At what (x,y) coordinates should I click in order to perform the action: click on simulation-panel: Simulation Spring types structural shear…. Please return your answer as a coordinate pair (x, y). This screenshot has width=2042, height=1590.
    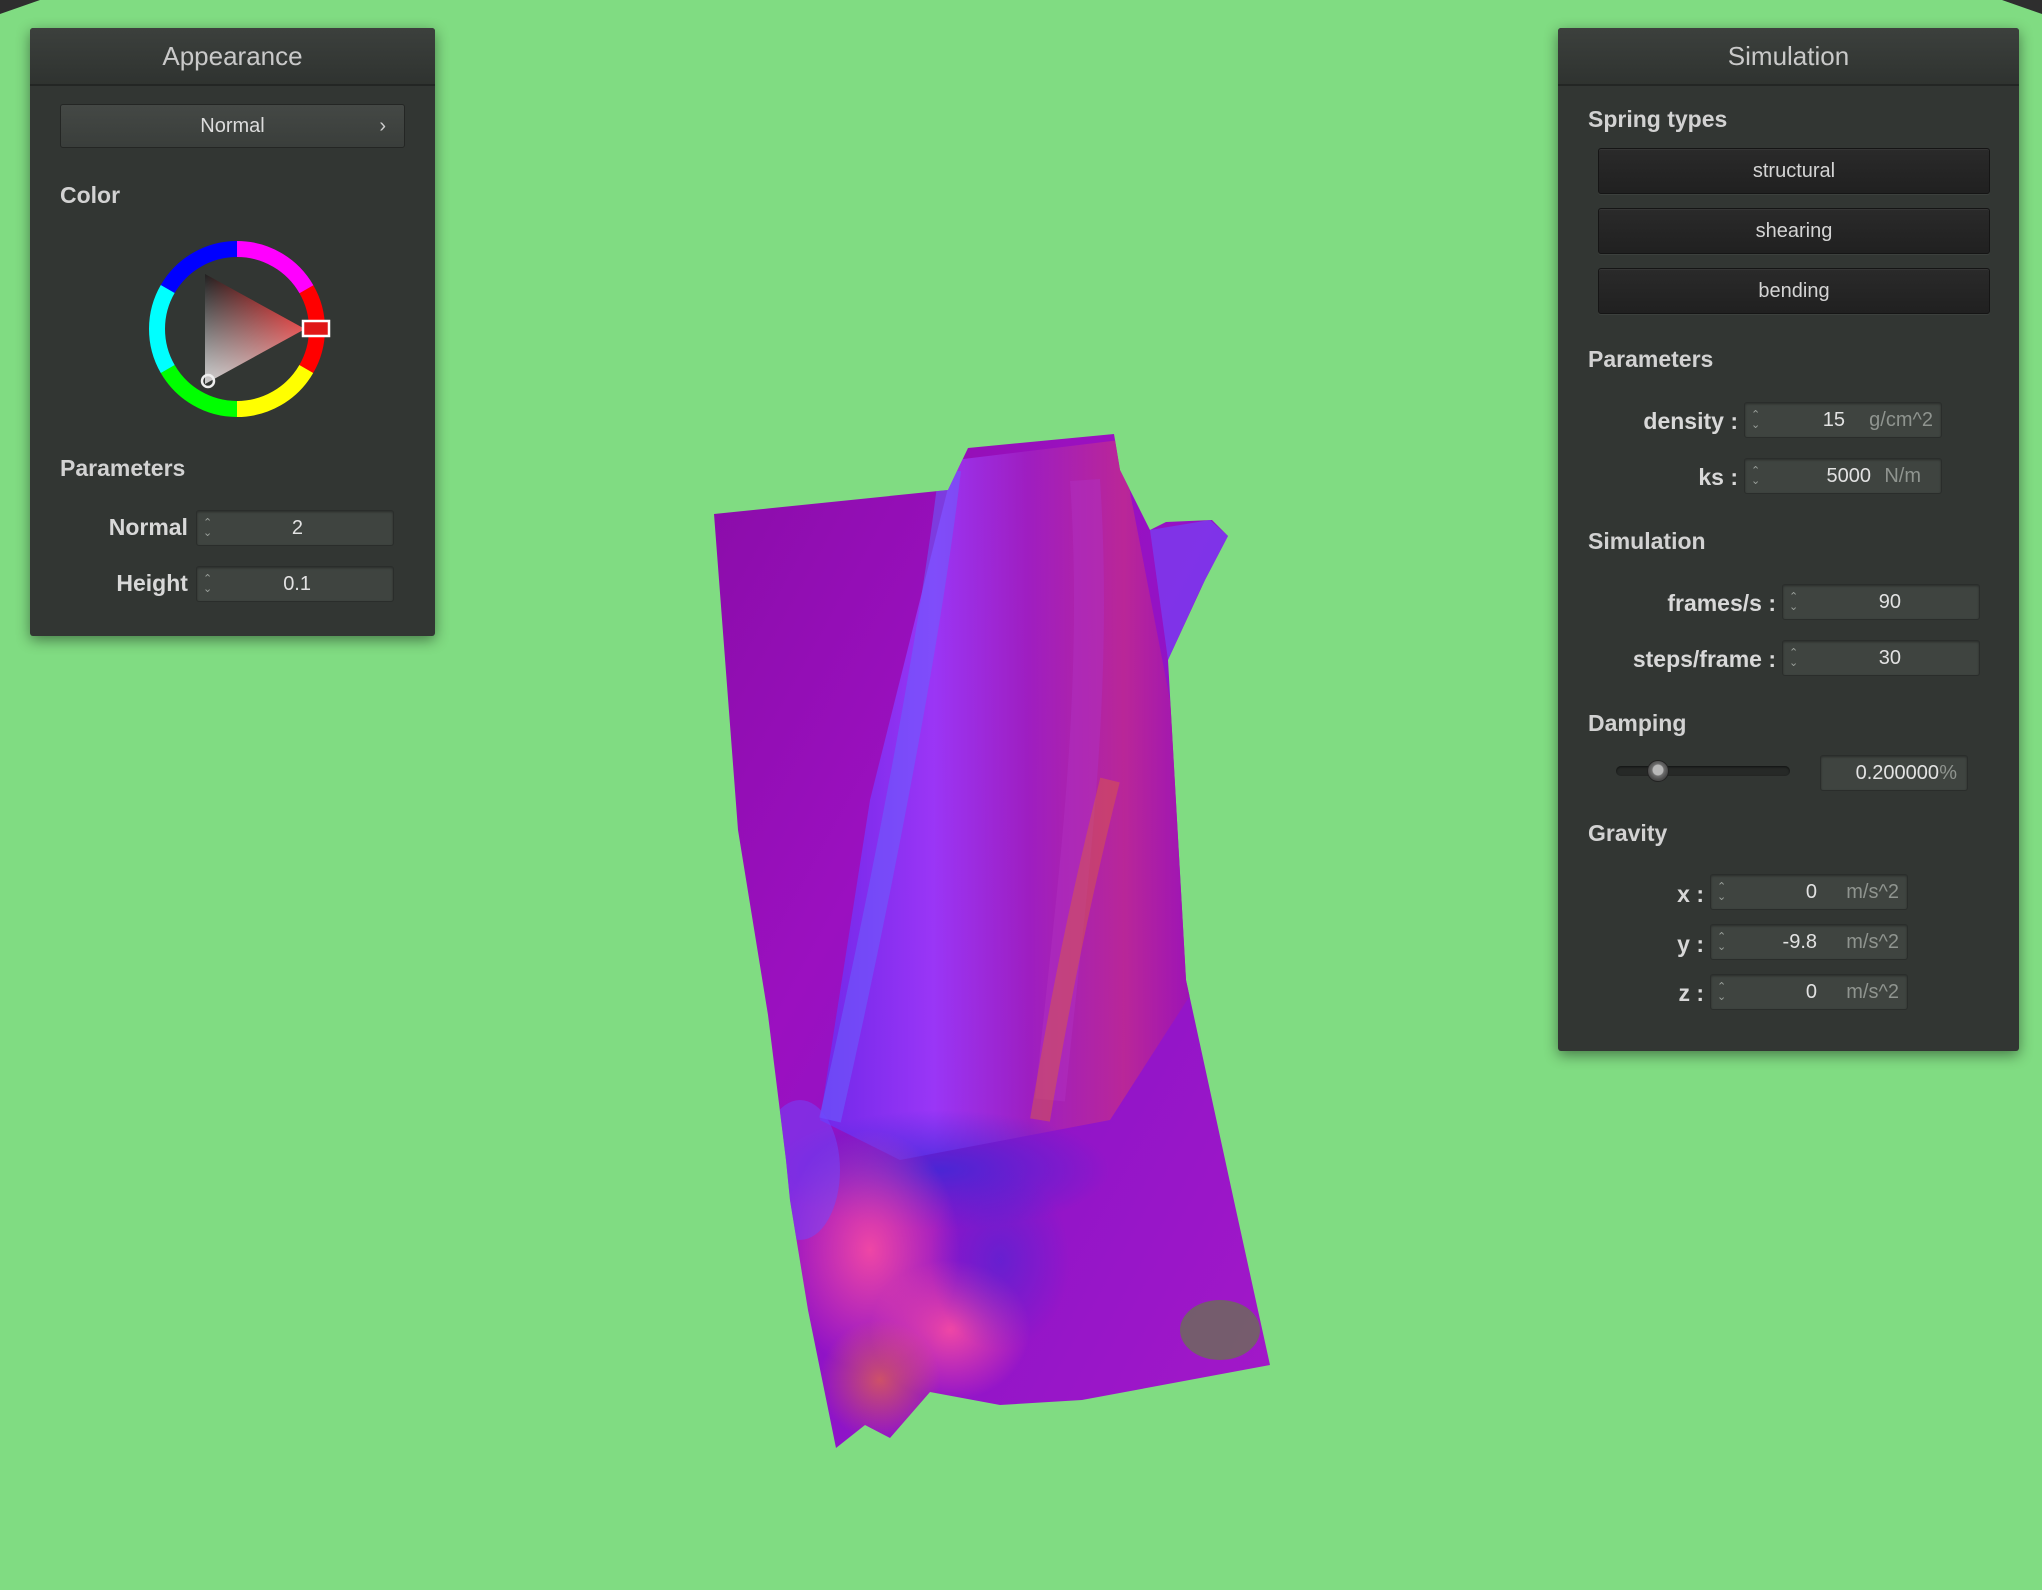
    Looking at the image, I should click on (1788, 539).